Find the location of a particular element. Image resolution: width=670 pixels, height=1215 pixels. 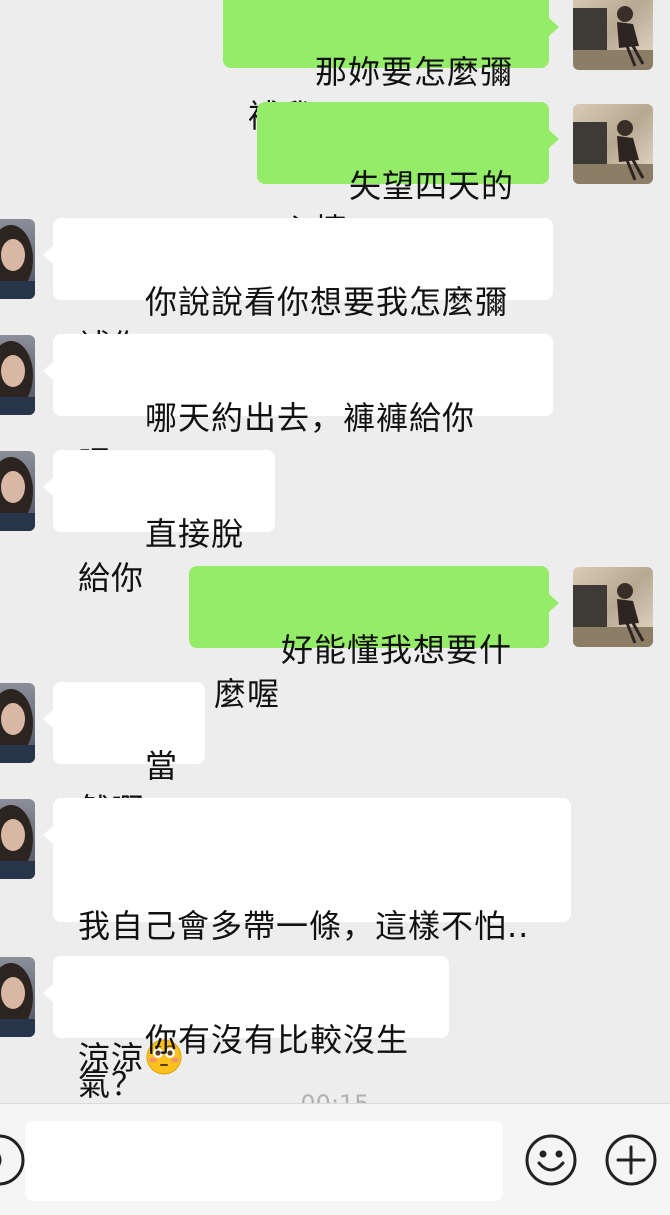

plus-icon is located at coordinates (631, 1160).